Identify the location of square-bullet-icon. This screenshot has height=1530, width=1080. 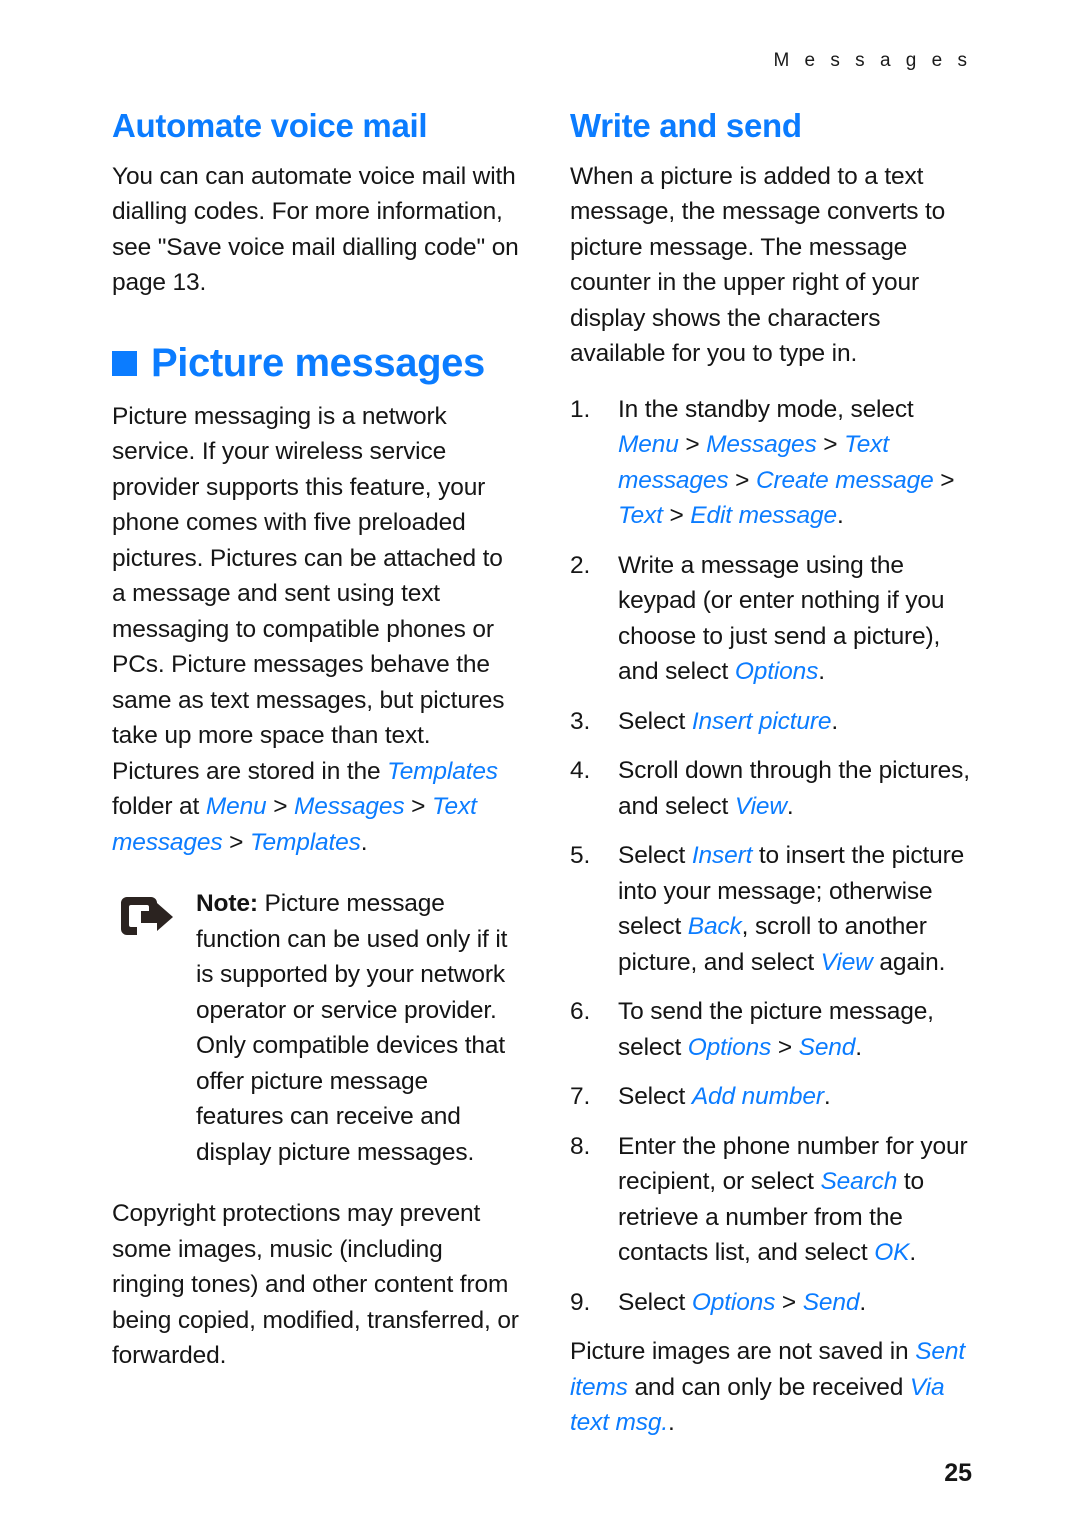
(124, 364).